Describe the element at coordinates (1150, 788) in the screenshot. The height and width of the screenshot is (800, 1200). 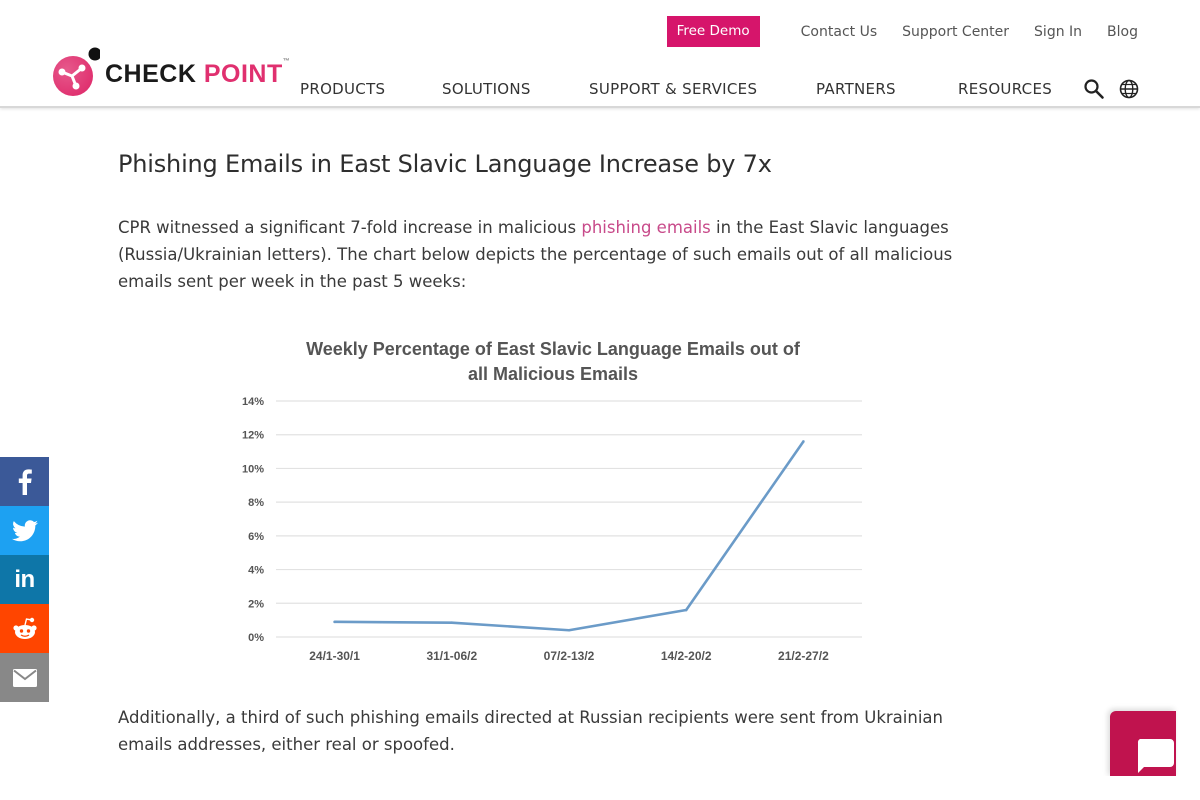
I see `page-bottom-edge` at that location.